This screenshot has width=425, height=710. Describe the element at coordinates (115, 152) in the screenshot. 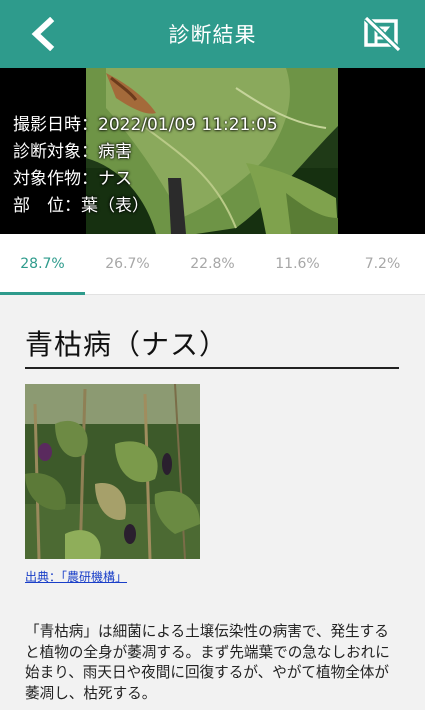

I see `diagnosis-target-value: 病害` at that location.